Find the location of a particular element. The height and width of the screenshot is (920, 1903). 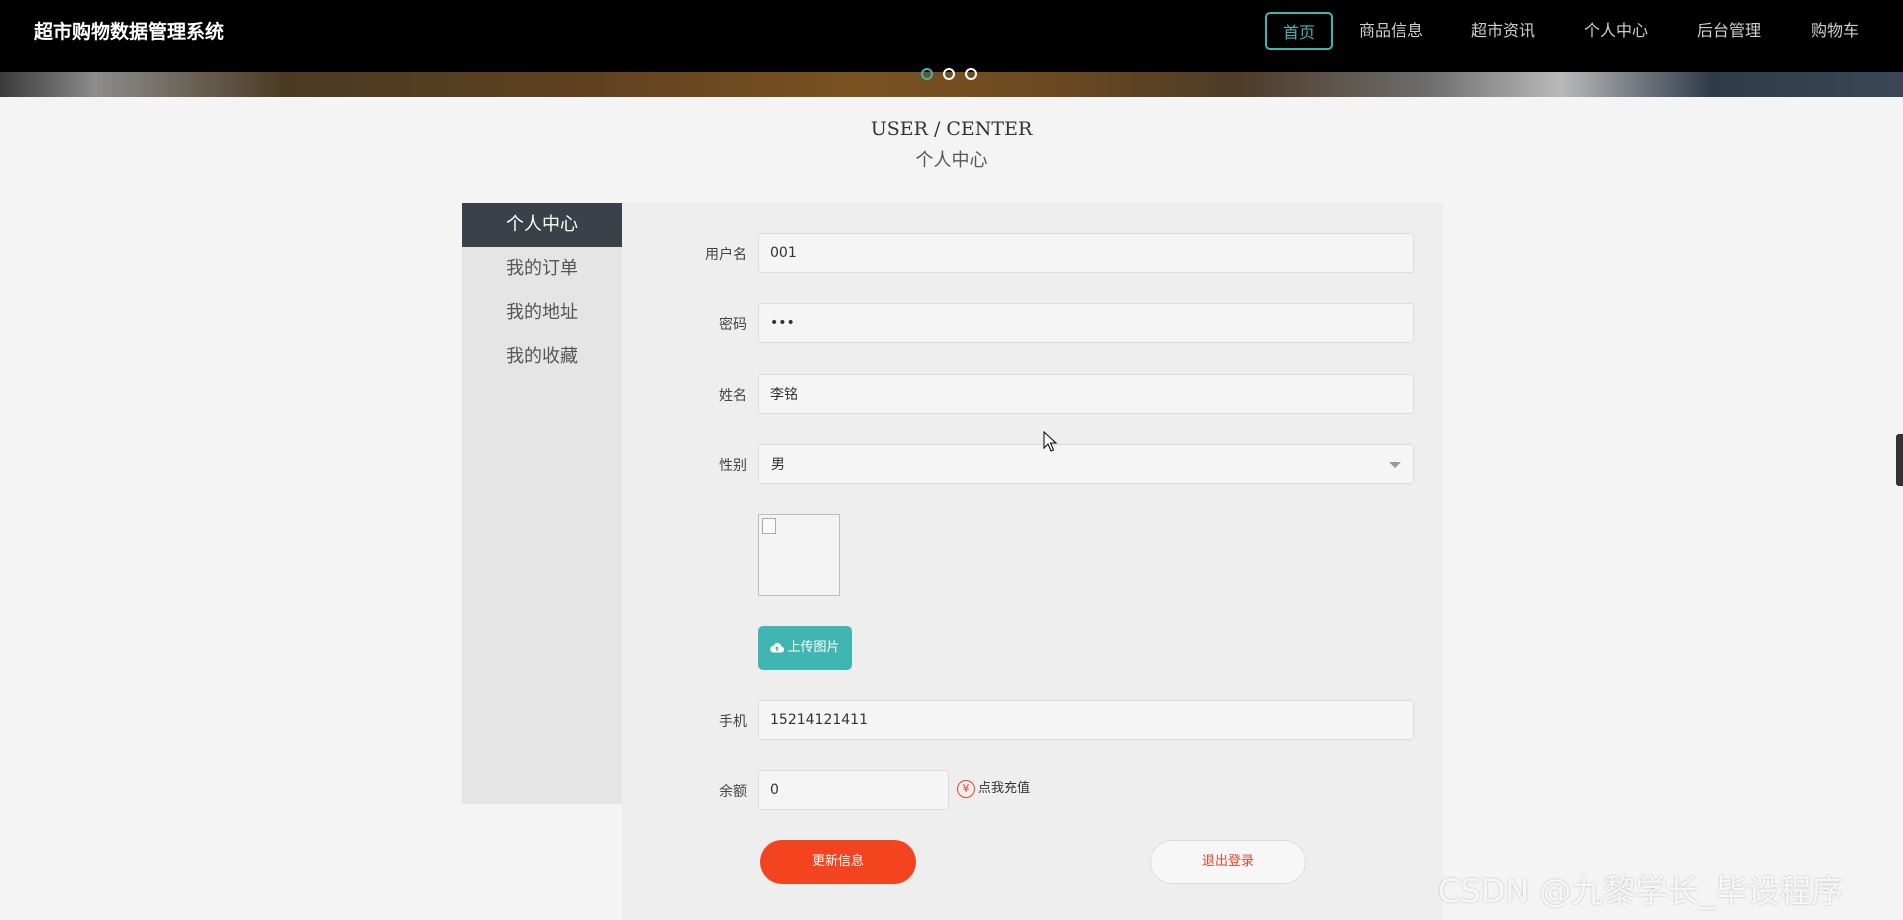

nav-user-center: 个人中心 is located at coordinates (1616, 31).